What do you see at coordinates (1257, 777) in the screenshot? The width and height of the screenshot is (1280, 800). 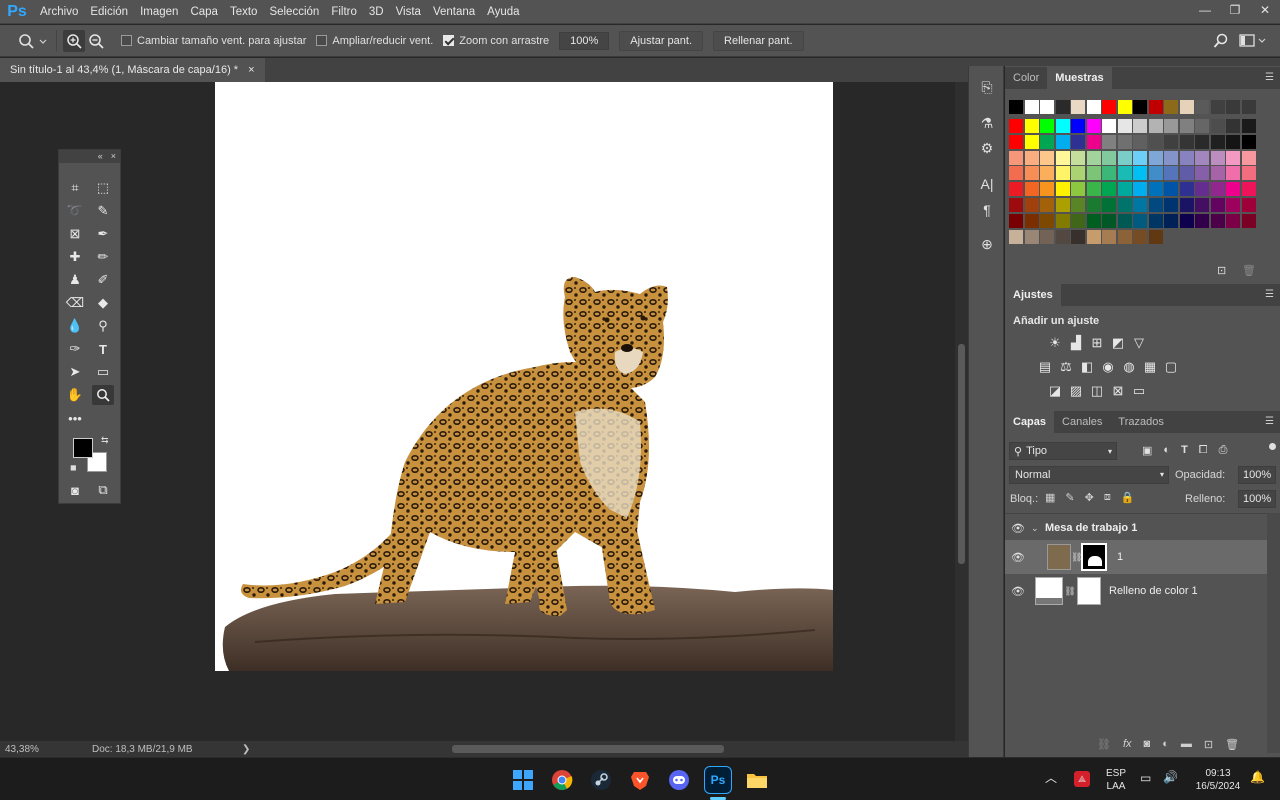 I see `notifications-icon: 🔔` at bounding box center [1257, 777].